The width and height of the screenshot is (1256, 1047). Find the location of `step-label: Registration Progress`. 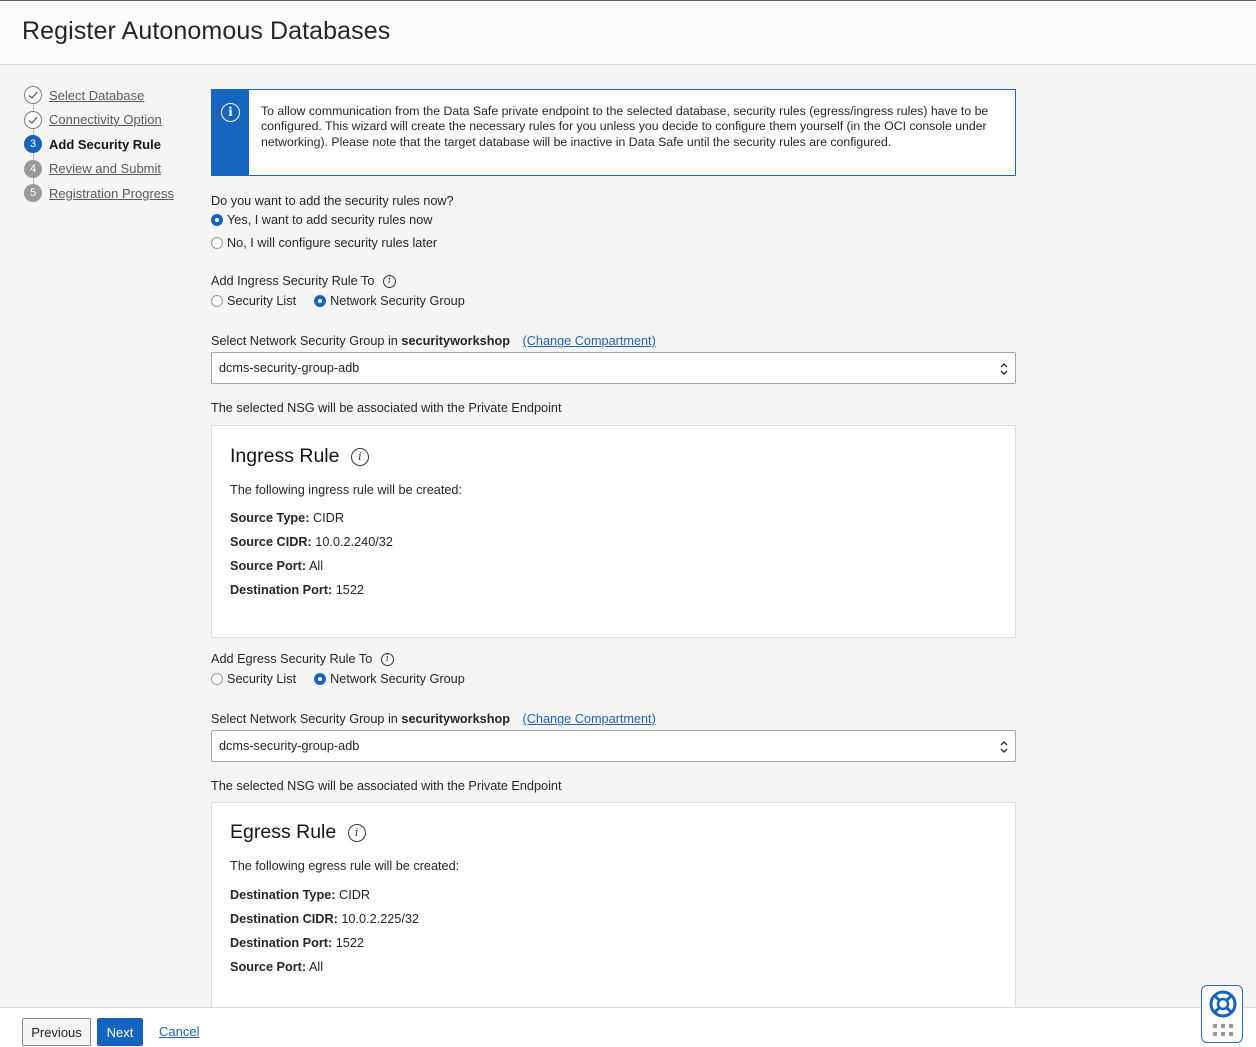

step-label: Registration Progress is located at coordinates (111, 193).